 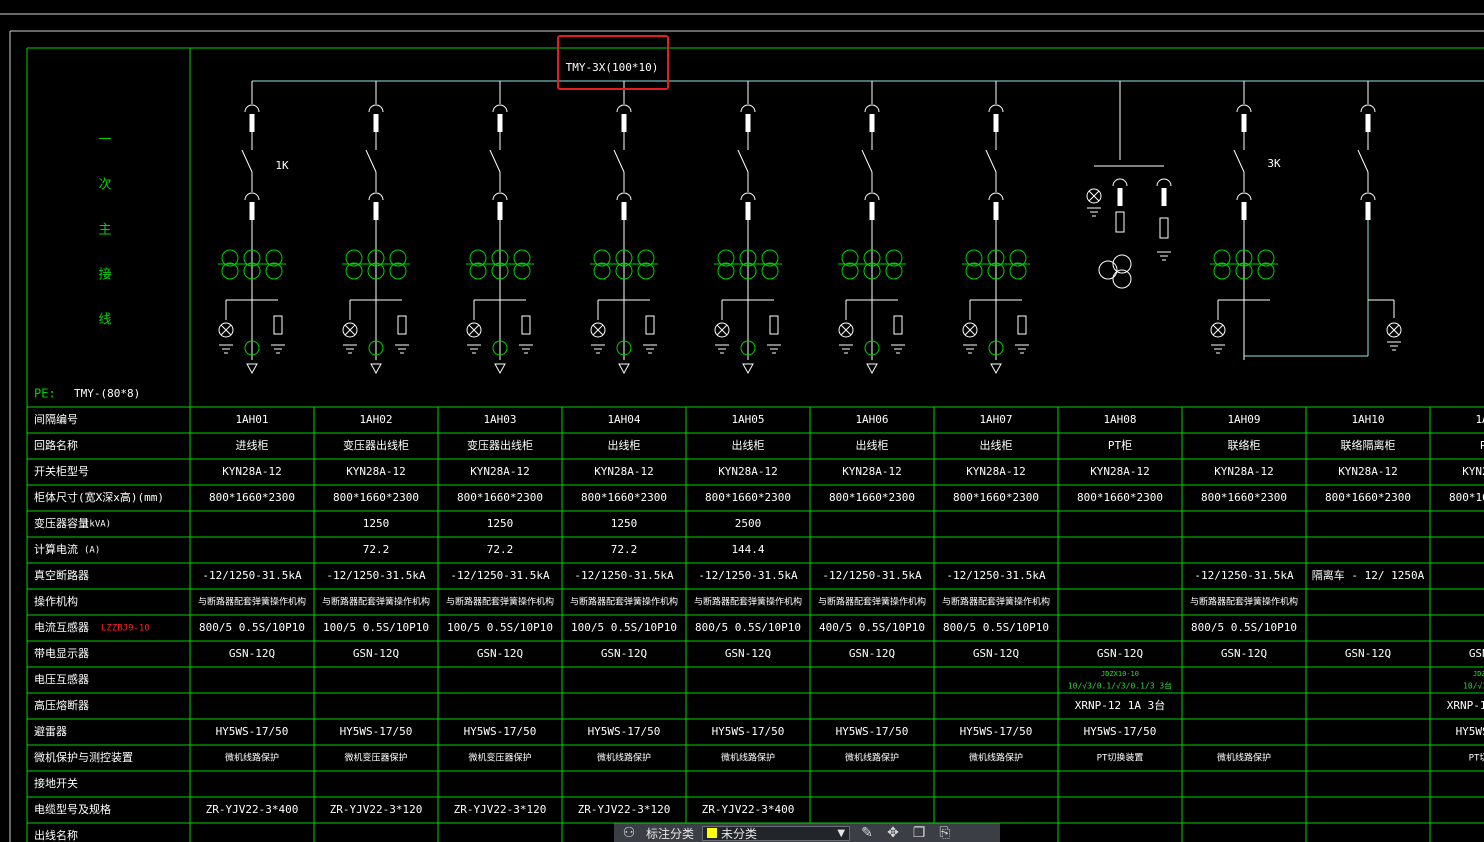 What do you see at coordinates (1274, 163) in the screenshot?
I see `switch-label: 3K` at bounding box center [1274, 163].